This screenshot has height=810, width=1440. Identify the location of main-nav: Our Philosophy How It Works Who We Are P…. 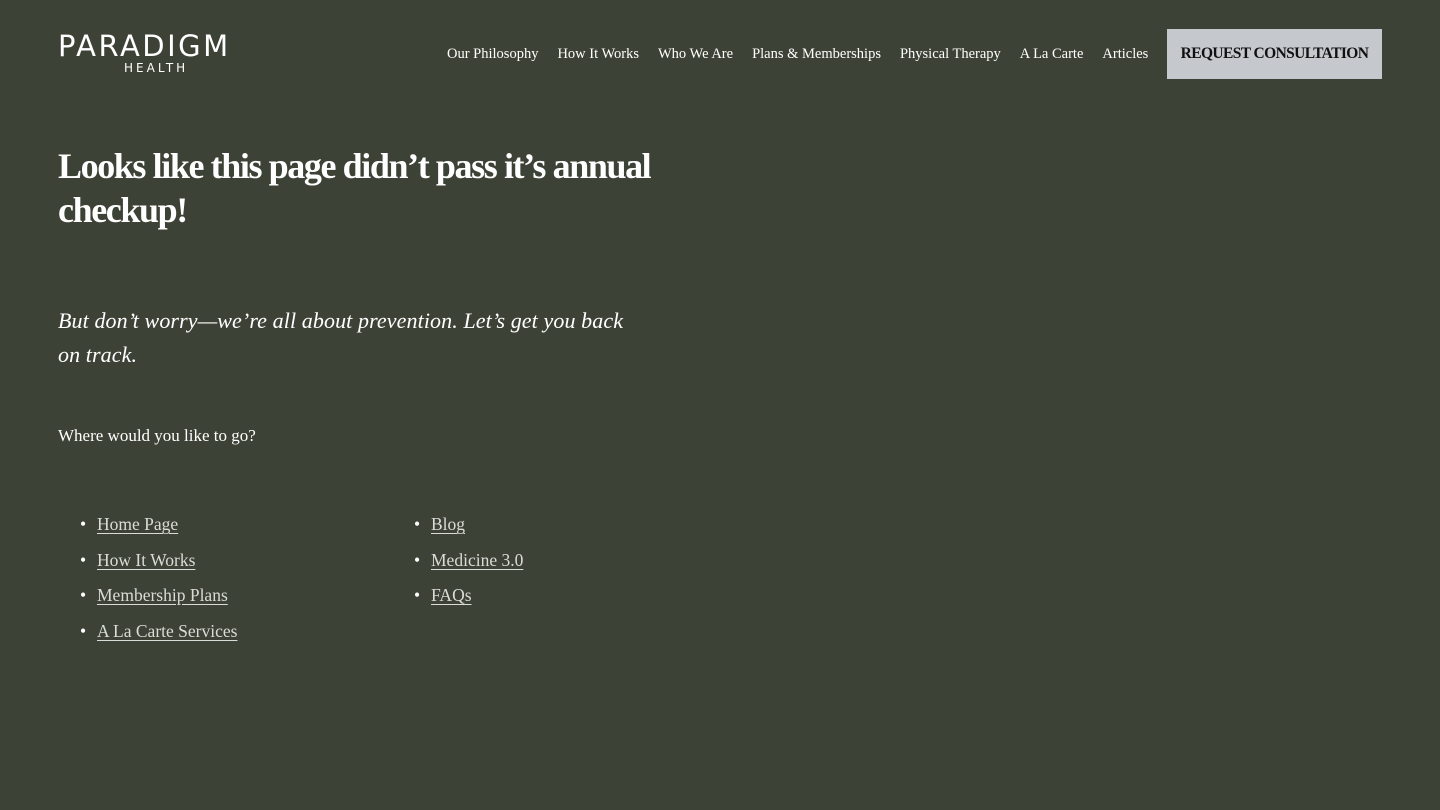
(807, 54).